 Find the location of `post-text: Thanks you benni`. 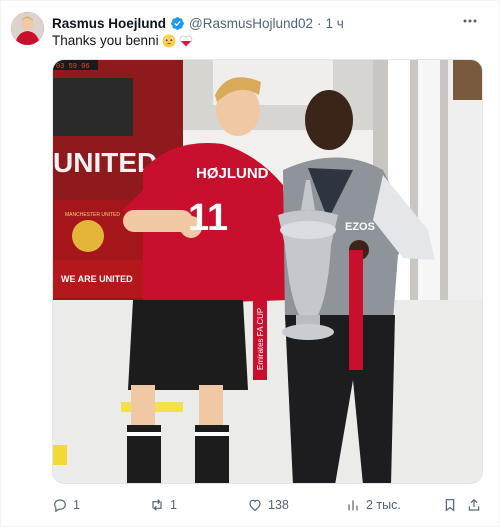

post-text: Thanks you benni is located at coordinates (122, 40).